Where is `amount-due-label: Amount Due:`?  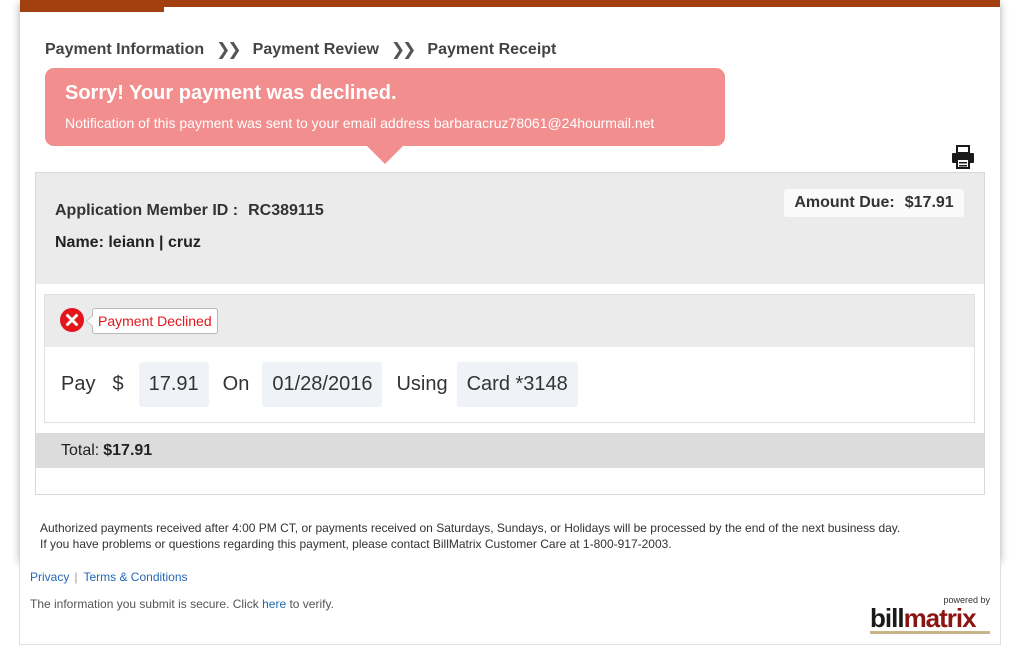 amount-due-label: Amount Due: is located at coordinates (844, 202).